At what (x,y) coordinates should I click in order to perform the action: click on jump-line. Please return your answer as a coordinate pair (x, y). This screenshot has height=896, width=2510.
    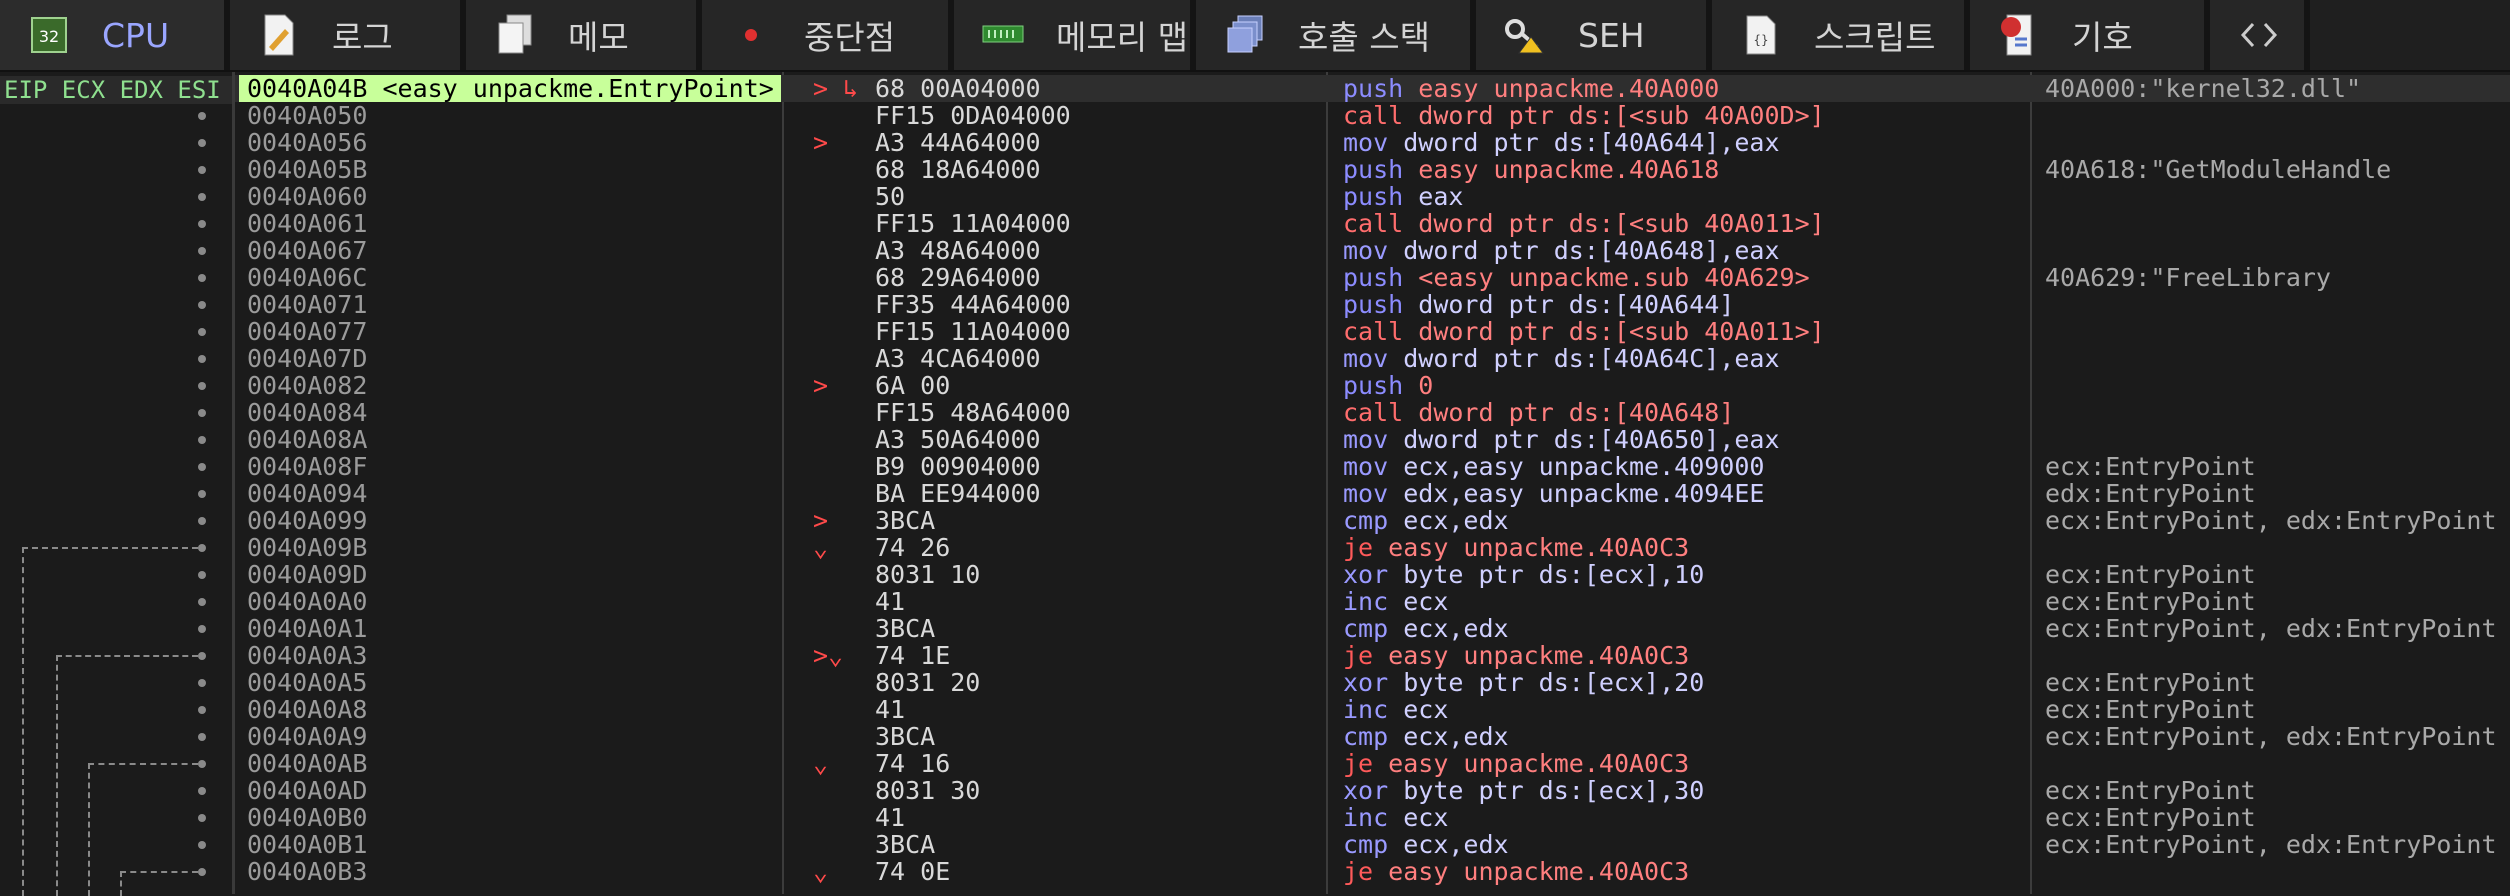
    Looking at the image, I should click on (159, 883).